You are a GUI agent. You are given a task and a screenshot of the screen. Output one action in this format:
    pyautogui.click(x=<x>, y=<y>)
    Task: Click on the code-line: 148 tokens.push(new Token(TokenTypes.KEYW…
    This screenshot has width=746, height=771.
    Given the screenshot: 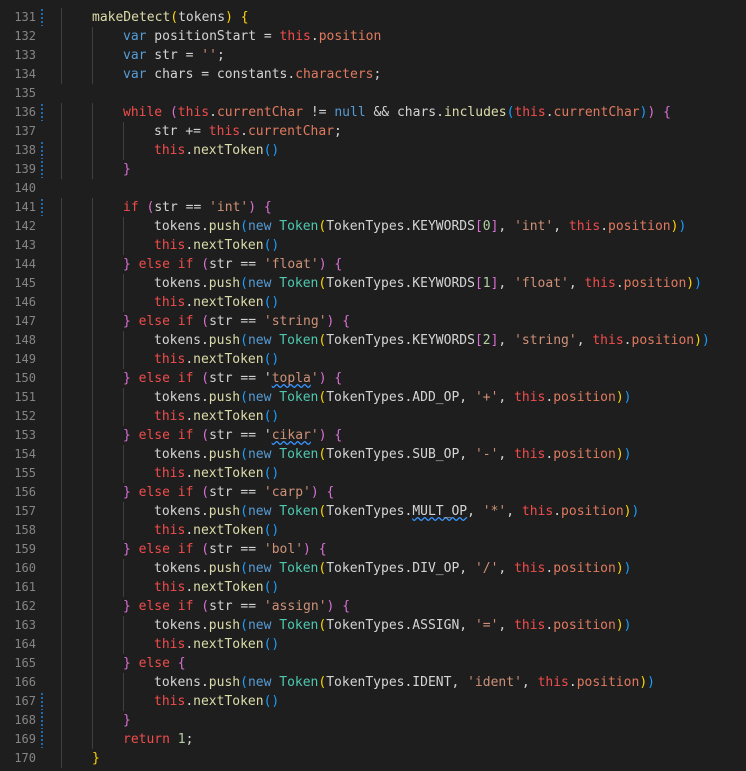 What is the action you would take?
    pyautogui.click(x=373, y=340)
    